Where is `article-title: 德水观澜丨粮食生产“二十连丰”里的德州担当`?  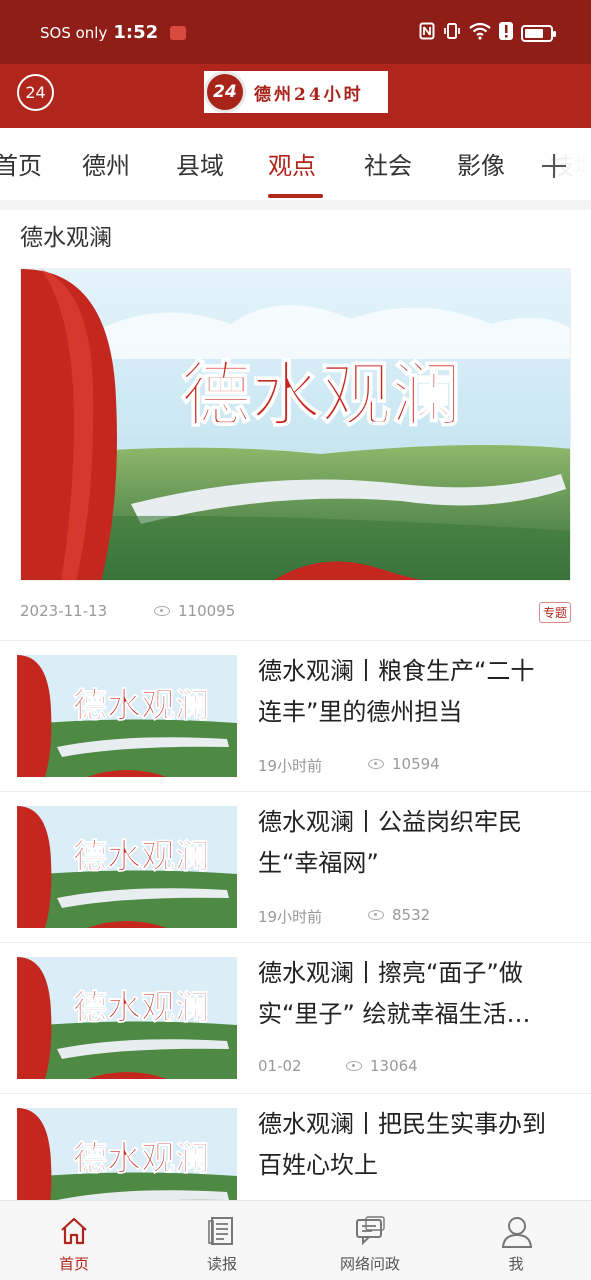 article-title: 德水观澜丨粮食生产“二十连丰”里的德州担当 is located at coordinates (396, 691).